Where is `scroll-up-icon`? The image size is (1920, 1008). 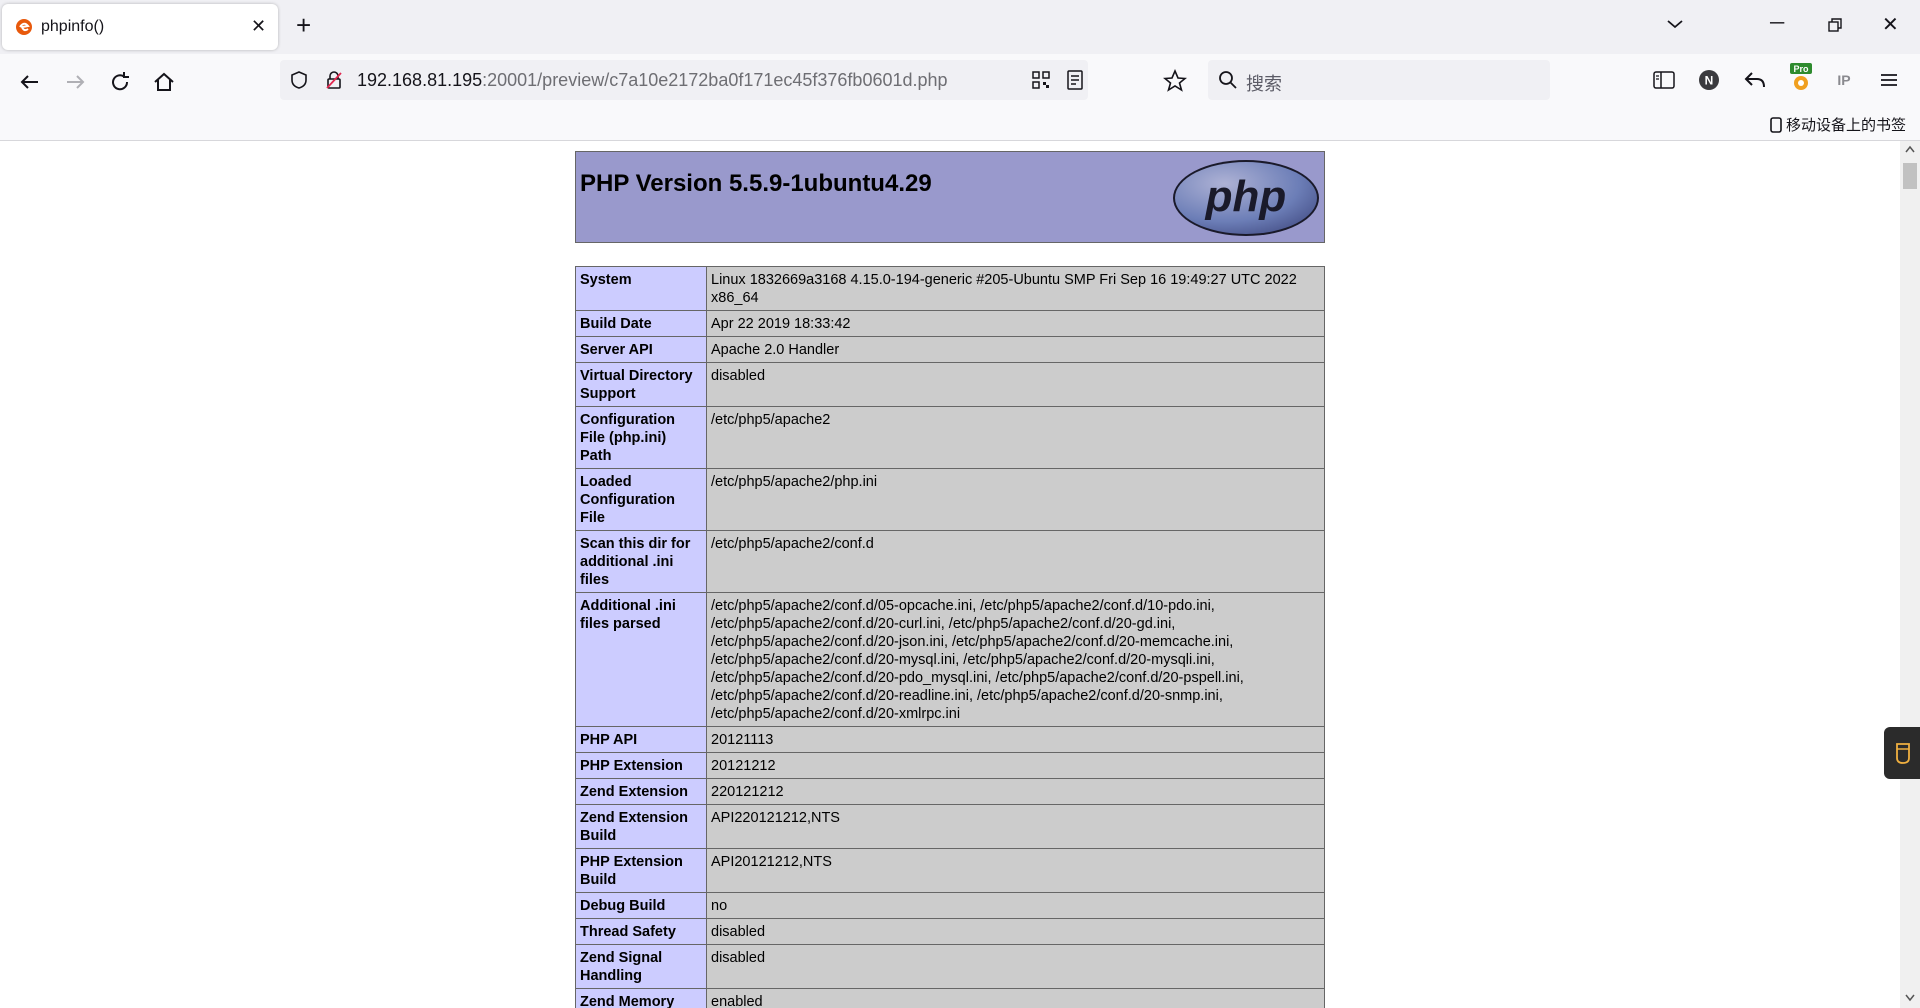 scroll-up-icon is located at coordinates (1910, 149).